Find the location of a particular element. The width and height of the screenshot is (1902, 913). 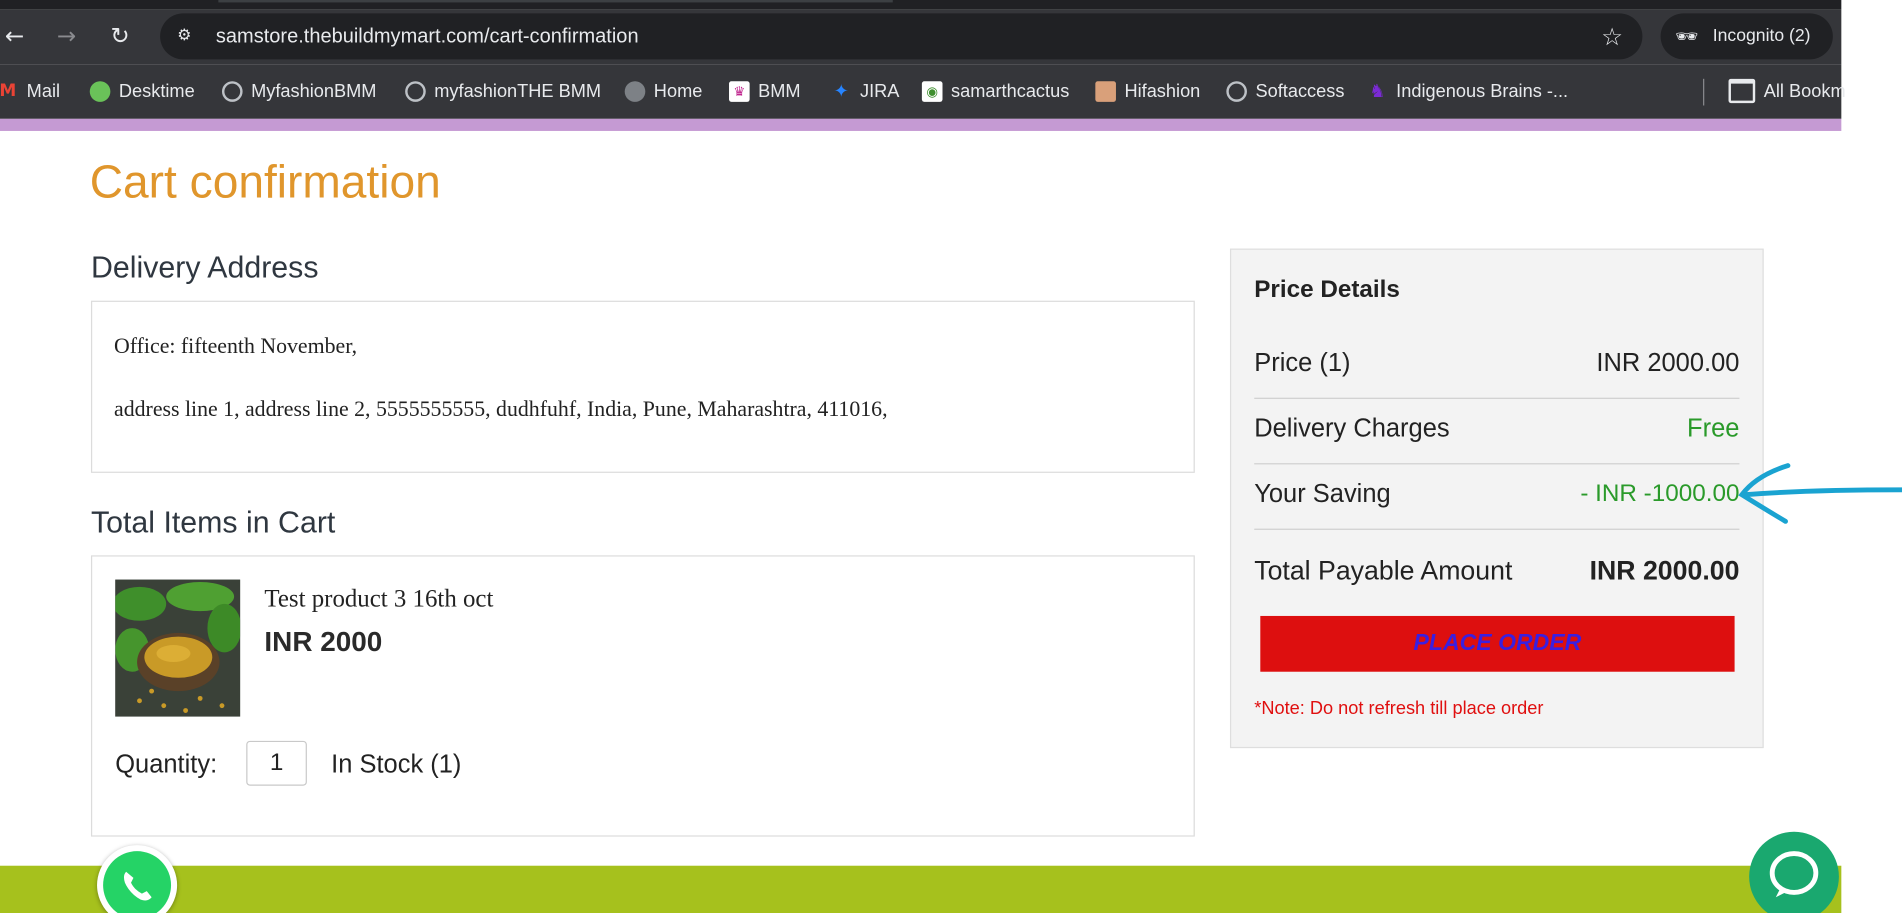

incognito-label: Incognito (2) is located at coordinates (1761, 36).